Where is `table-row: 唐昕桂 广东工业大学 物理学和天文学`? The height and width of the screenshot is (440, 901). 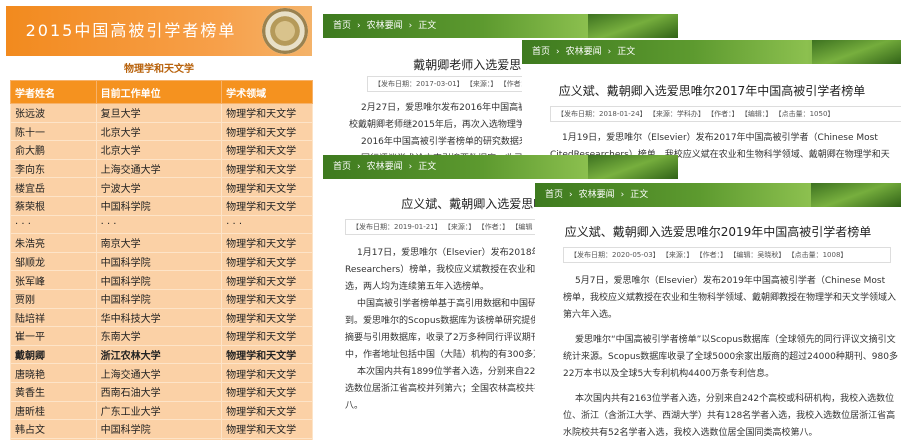
table-row: 唐昕桂 广东工业大学 物理学和天文学 is located at coordinates (161, 410).